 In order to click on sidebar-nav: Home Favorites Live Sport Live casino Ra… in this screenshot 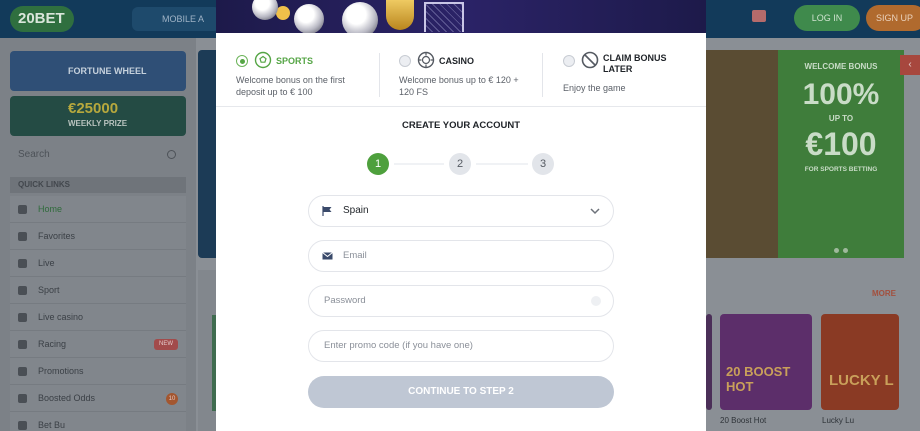, I will do `click(98, 313)`.